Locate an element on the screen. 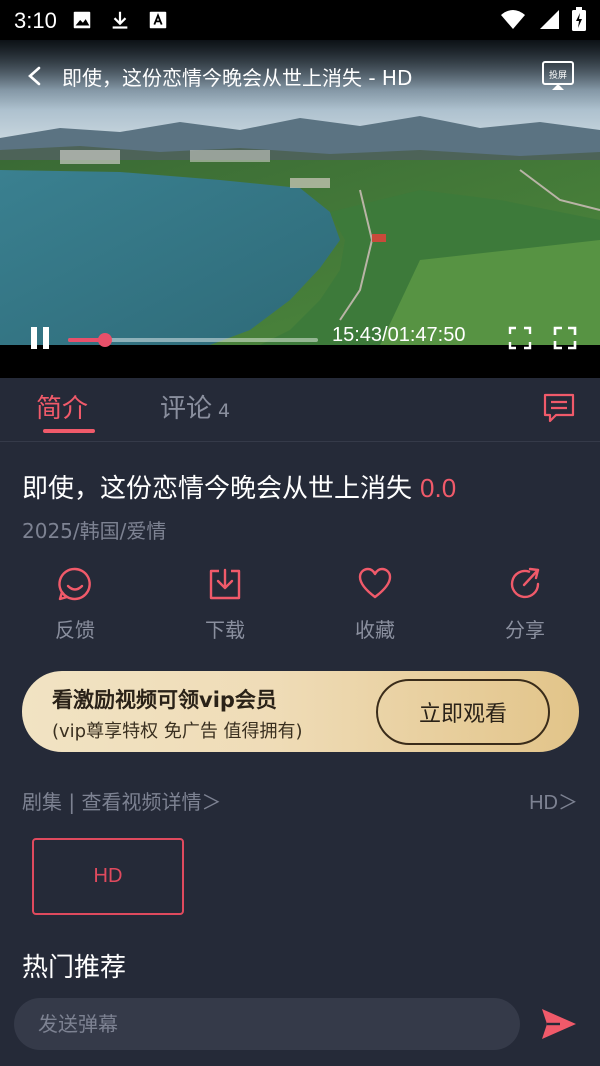 The width and height of the screenshot is (600, 1066). favorite-button: 收藏 is located at coordinates (375, 606).